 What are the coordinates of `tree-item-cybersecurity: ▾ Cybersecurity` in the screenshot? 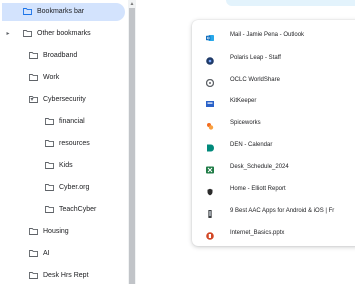 It's located at (63, 100).